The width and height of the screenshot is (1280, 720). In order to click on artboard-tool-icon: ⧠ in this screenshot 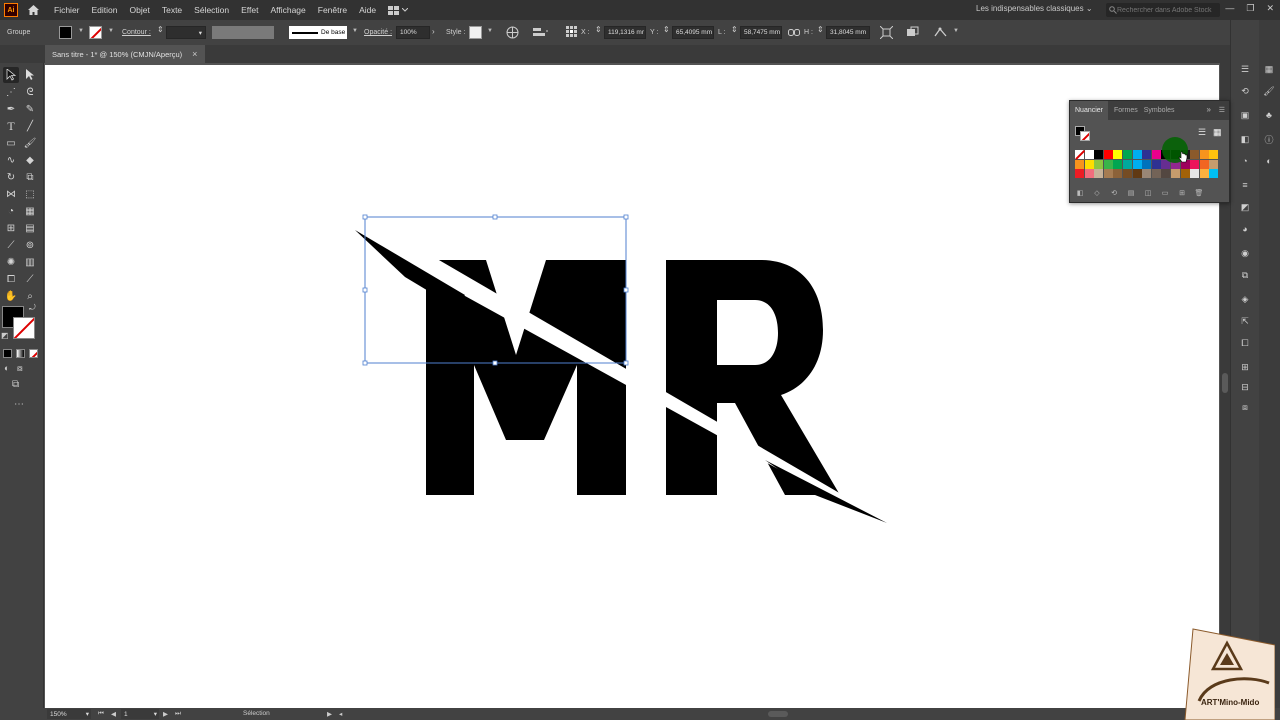, I will do `click(11, 279)`.